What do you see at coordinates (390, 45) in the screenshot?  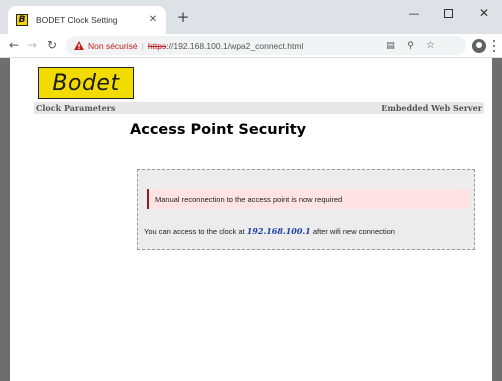 I see `translate-icon: ▤` at bounding box center [390, 45].